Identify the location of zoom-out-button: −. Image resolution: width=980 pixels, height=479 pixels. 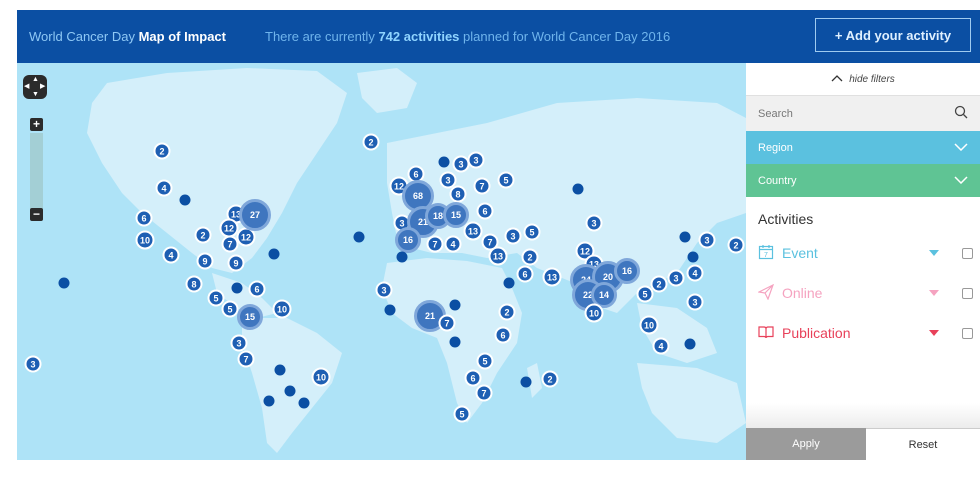
(36, 214).